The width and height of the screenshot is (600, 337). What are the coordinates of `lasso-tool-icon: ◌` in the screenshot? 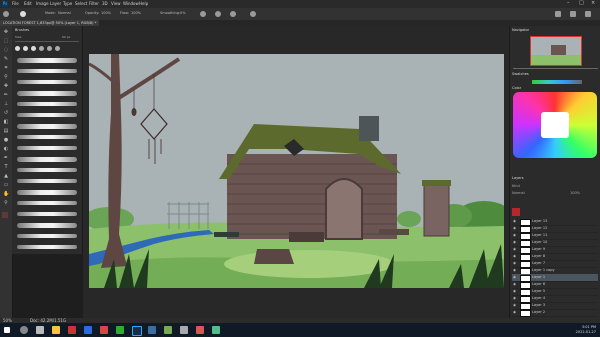 It's located at (6, 50).